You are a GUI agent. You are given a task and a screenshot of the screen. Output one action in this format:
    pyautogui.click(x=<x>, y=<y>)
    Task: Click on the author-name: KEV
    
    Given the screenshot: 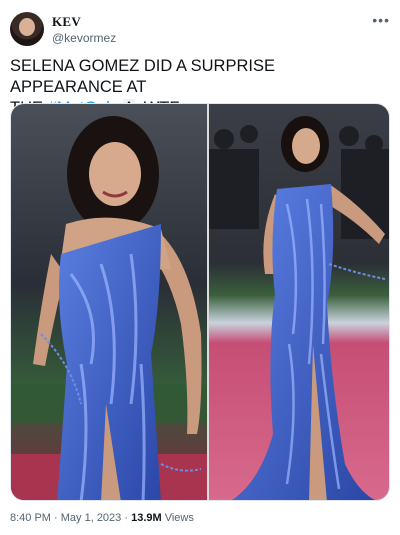 What is the action you would take?
    pyautogui.click(x=66, y=22)
    